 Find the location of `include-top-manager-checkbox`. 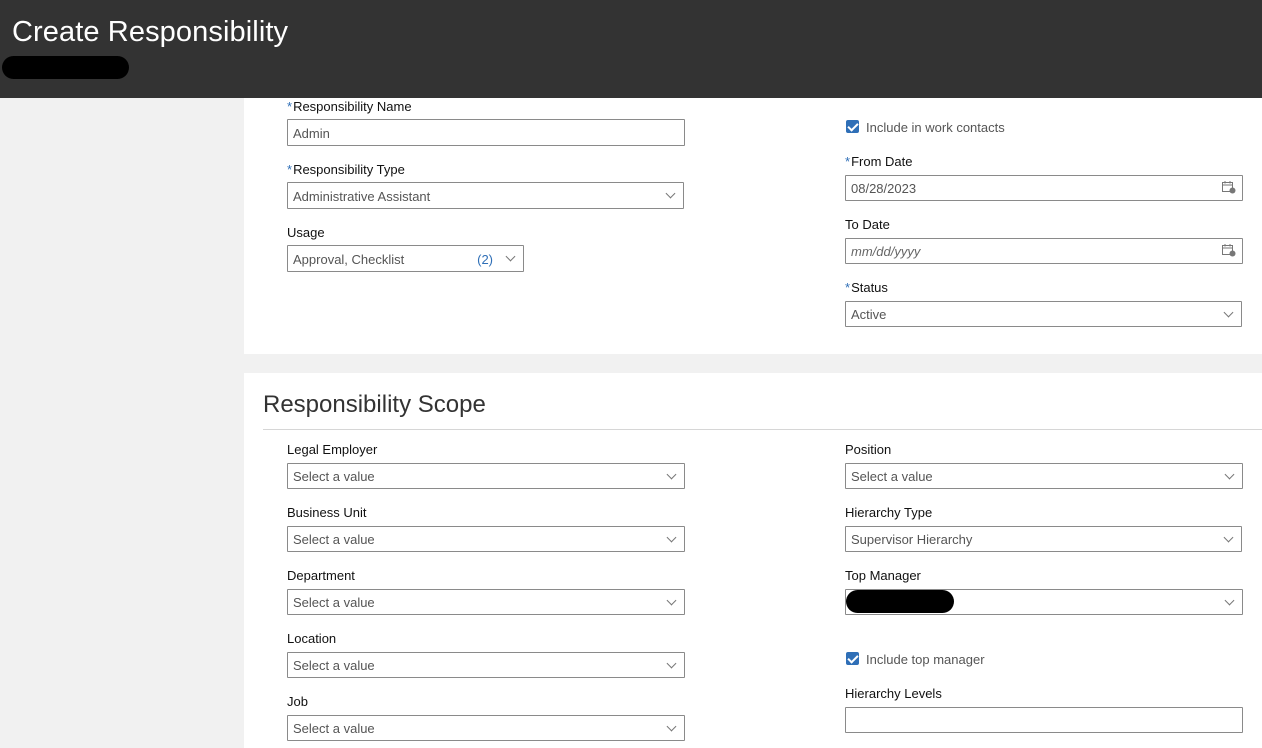

include-top-manager-checkbox is located at coordinates (852, 658).